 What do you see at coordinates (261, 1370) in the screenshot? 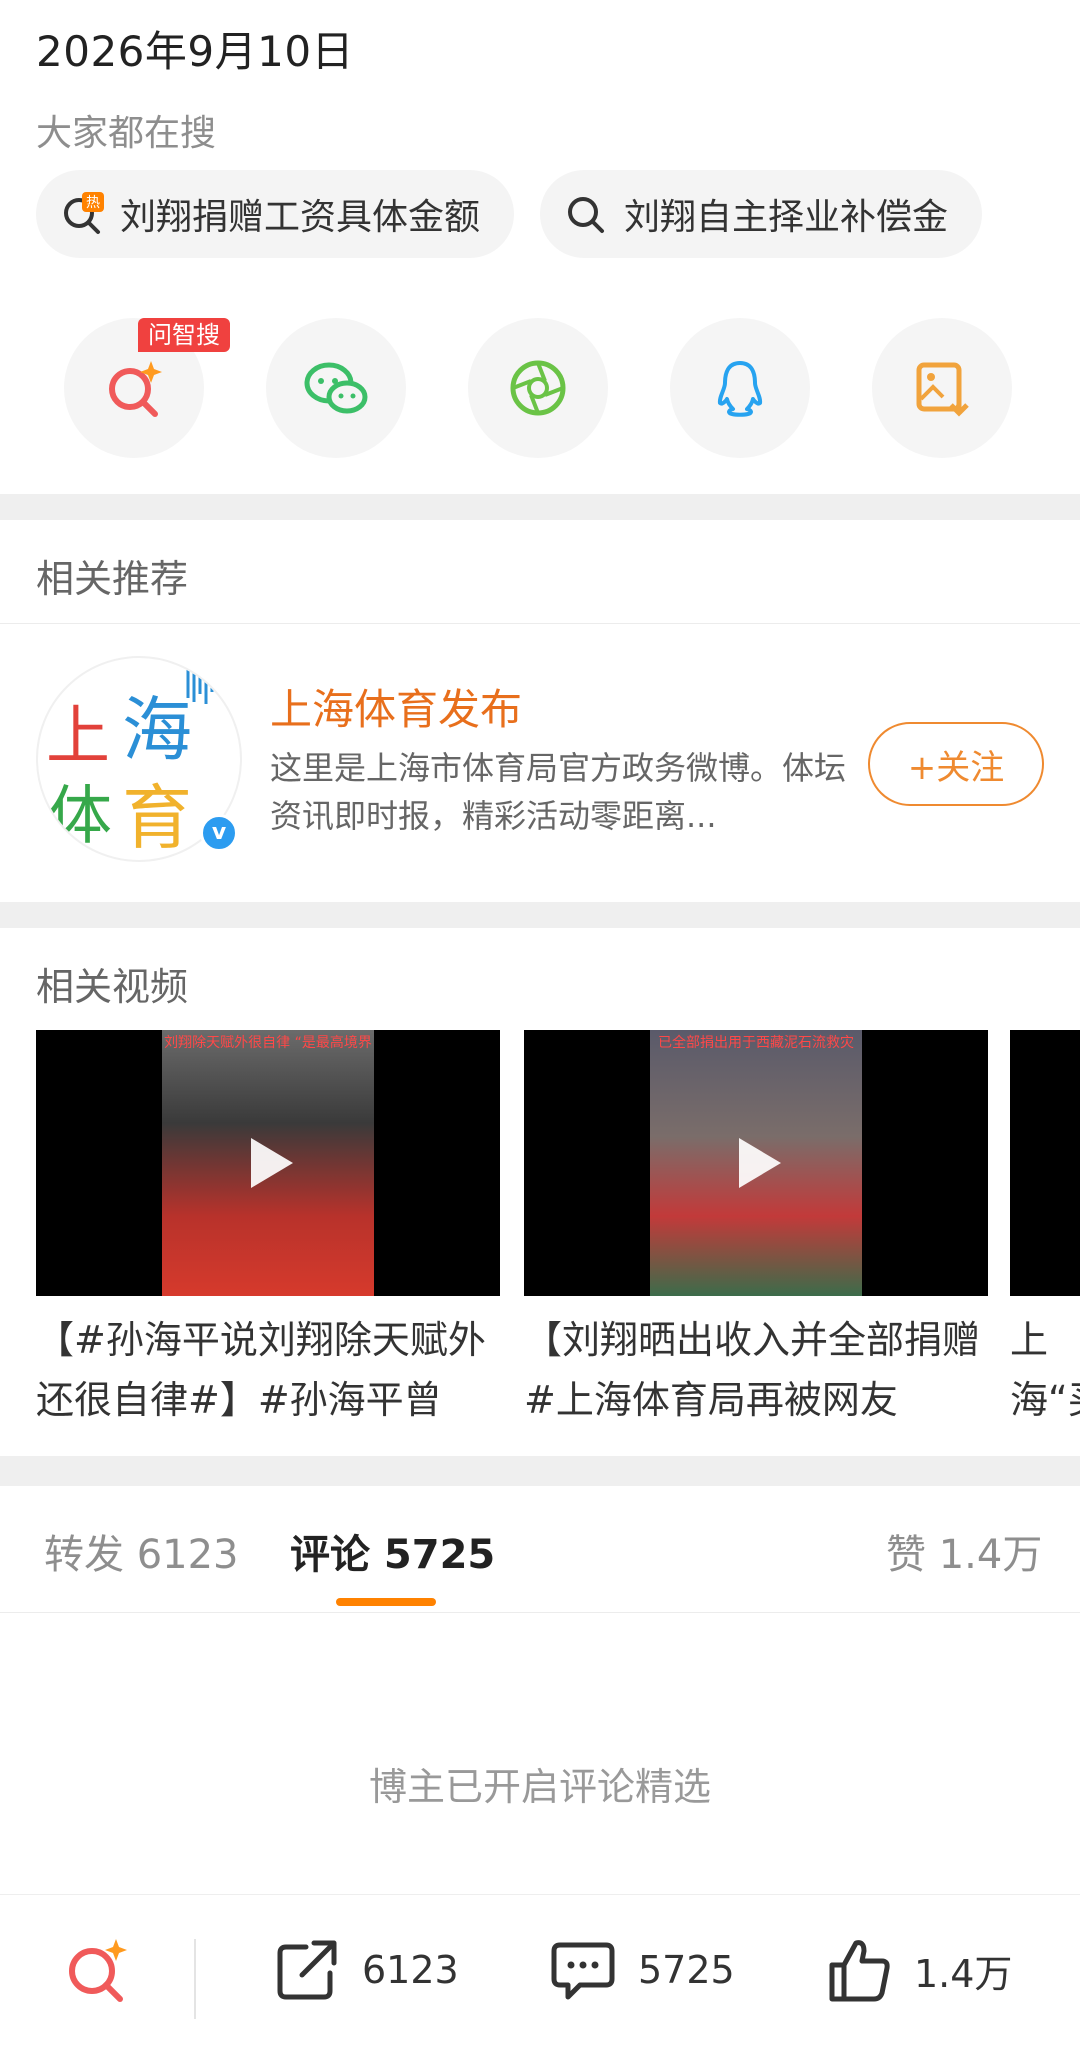
I see `video-title: 【#孙海平说刘翔除天赋外还很自律#】#孙海平曾` at bounding box center [261, 1370].